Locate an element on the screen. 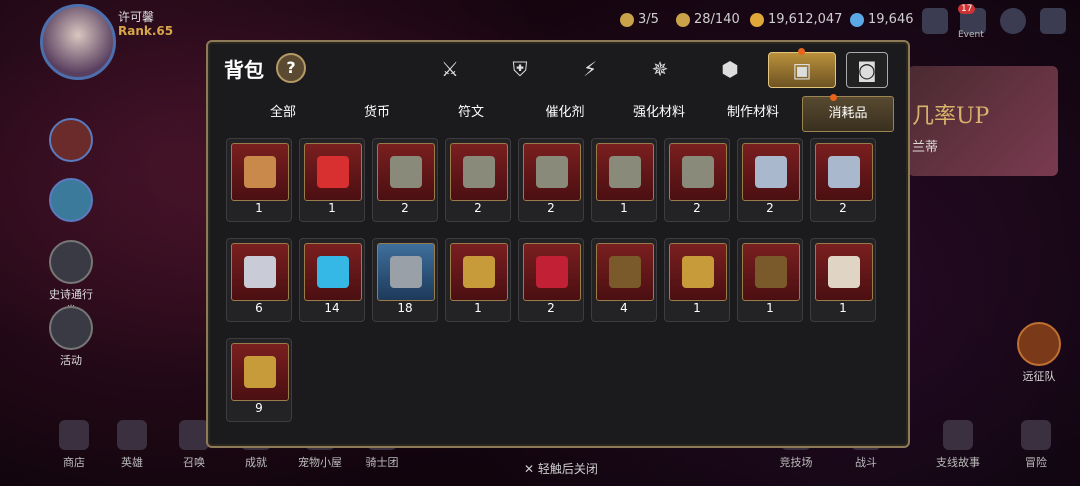  side-pet-portrait is located at coordinates (71, 201).